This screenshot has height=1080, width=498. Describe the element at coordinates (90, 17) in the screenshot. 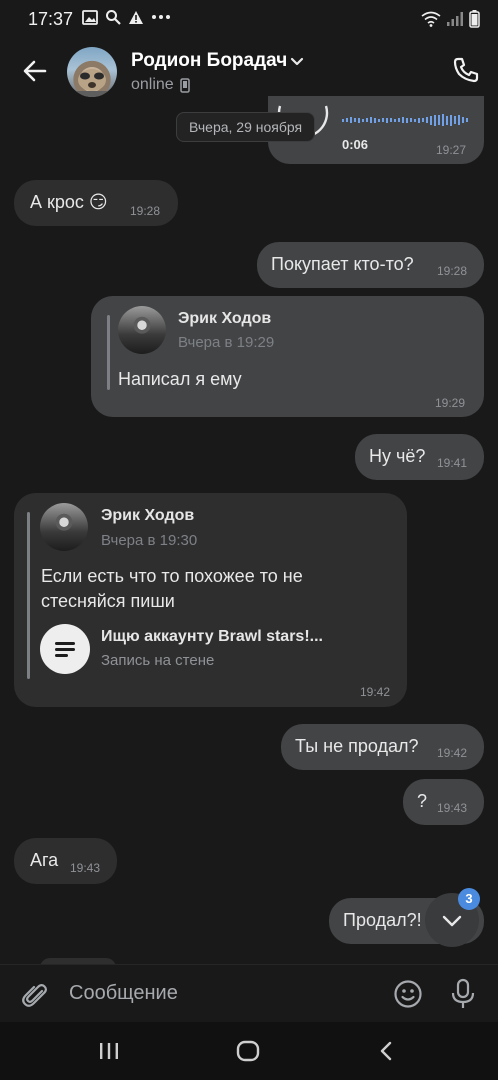

I see `gallery-icon` at that location.